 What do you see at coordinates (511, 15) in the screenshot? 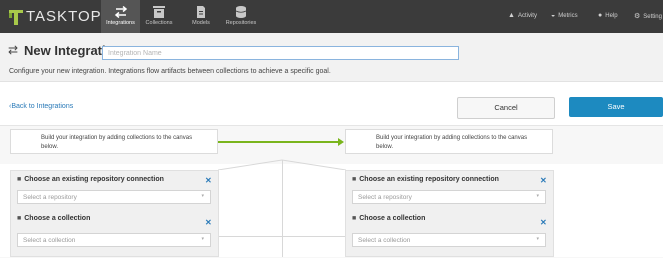
I see `bell-icon: ▲` at bounding box center [511, 15].